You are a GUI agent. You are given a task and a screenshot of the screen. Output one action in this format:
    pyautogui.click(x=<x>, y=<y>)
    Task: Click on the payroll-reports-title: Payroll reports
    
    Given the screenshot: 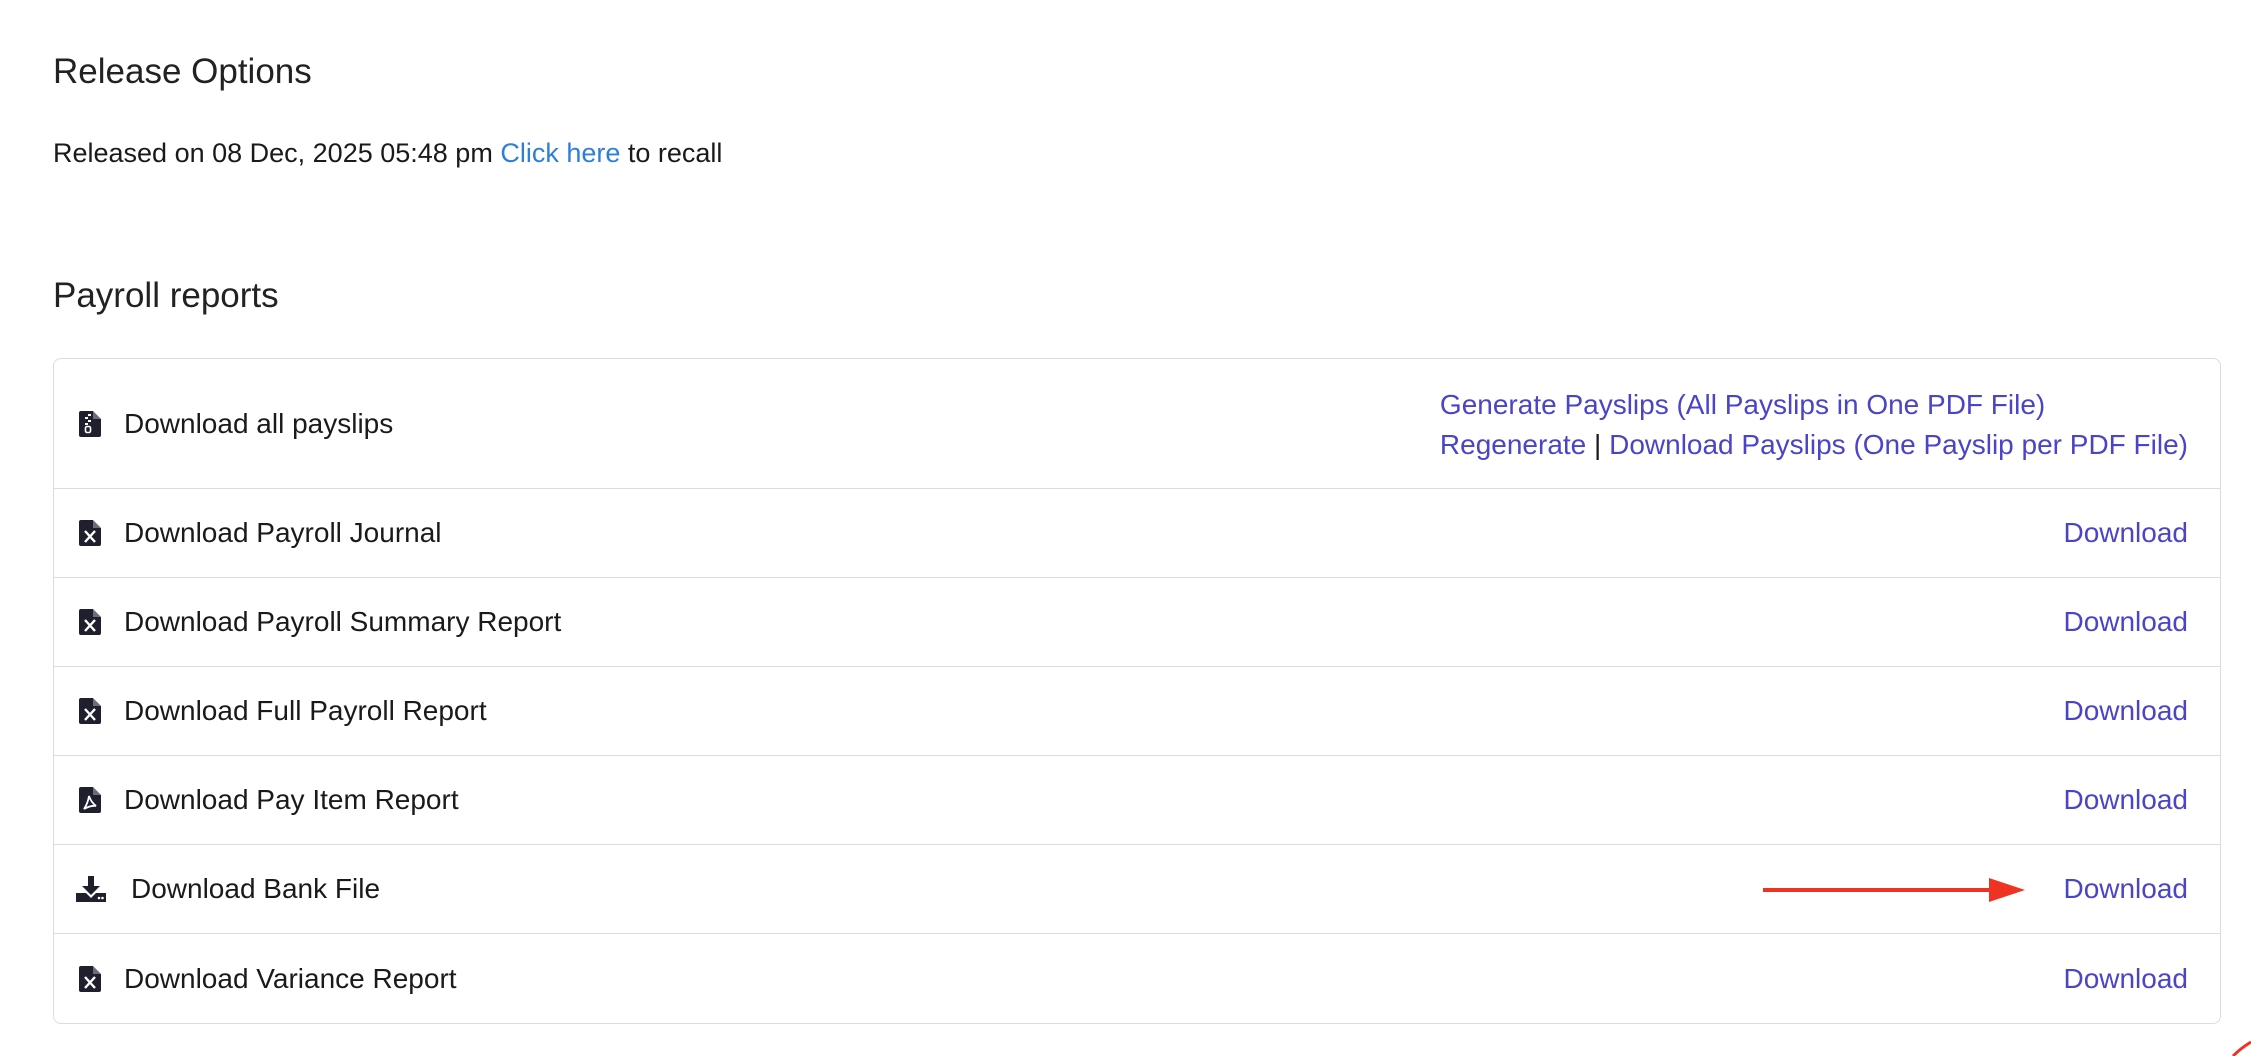 What is the action you would take?
    pyautogui.click(x=166, y=295)
    